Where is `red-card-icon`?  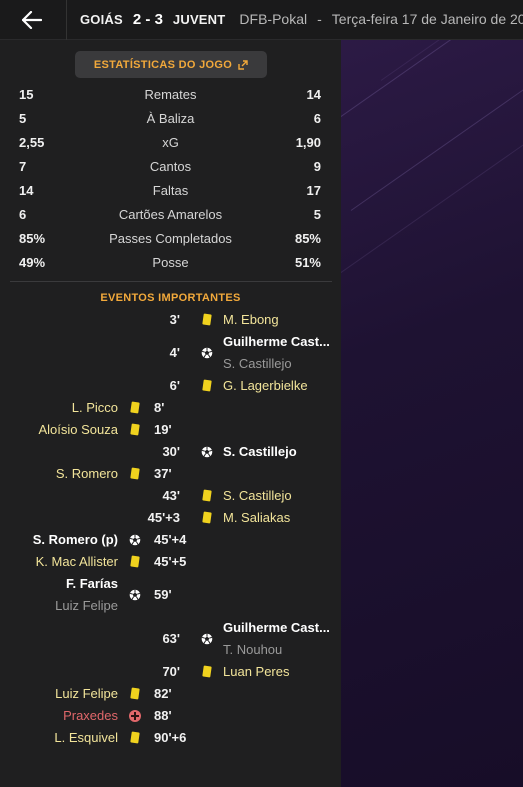
red-card-icon is located at coordinates (135, 716).